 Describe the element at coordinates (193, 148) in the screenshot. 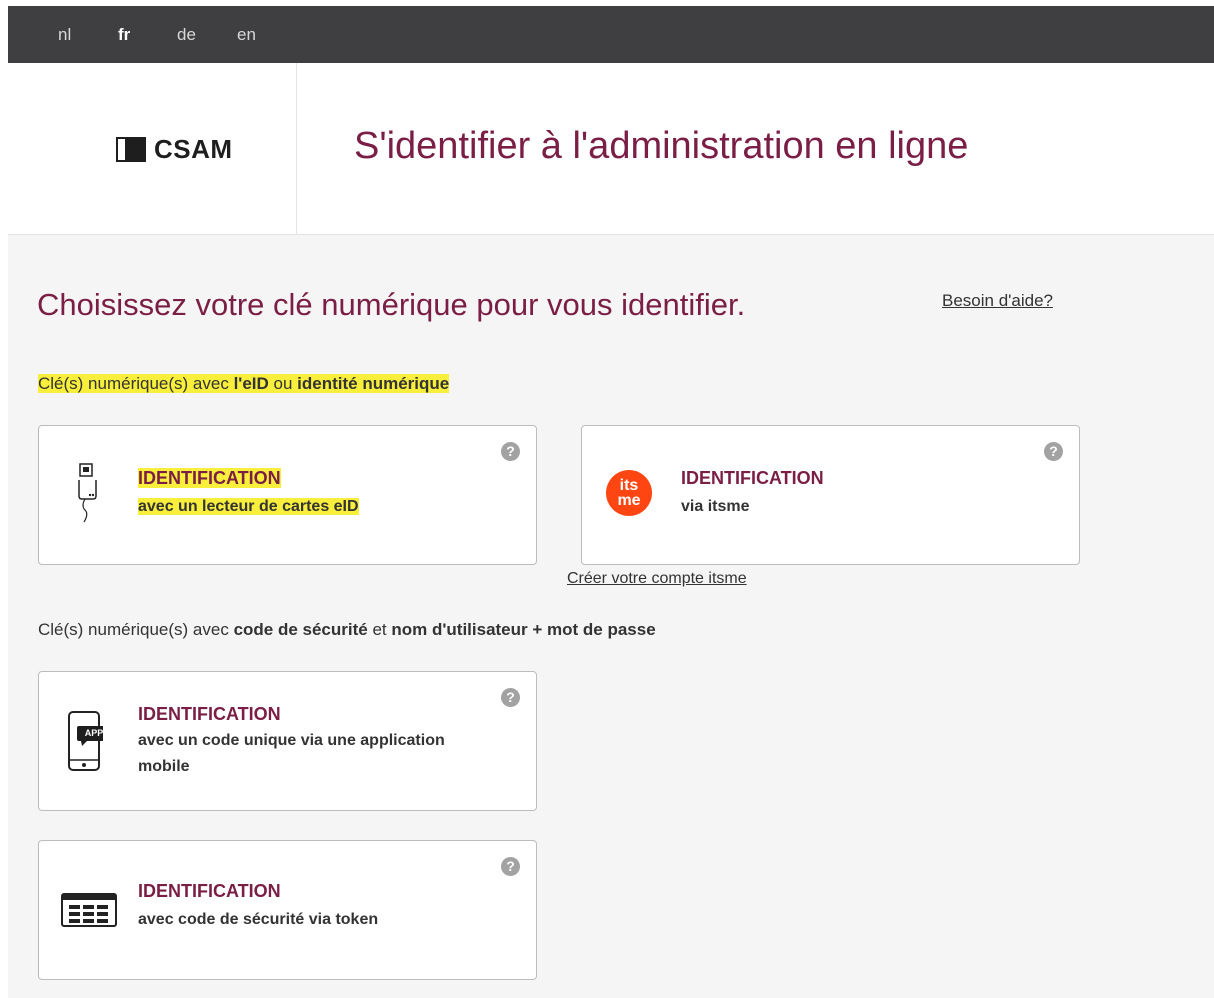

I see `logo-text: CSAM` at that location.